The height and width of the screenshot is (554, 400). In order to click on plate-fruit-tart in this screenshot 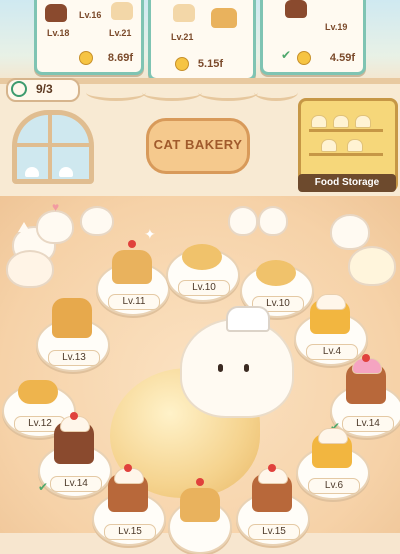, I will do `click(200, 516)`.